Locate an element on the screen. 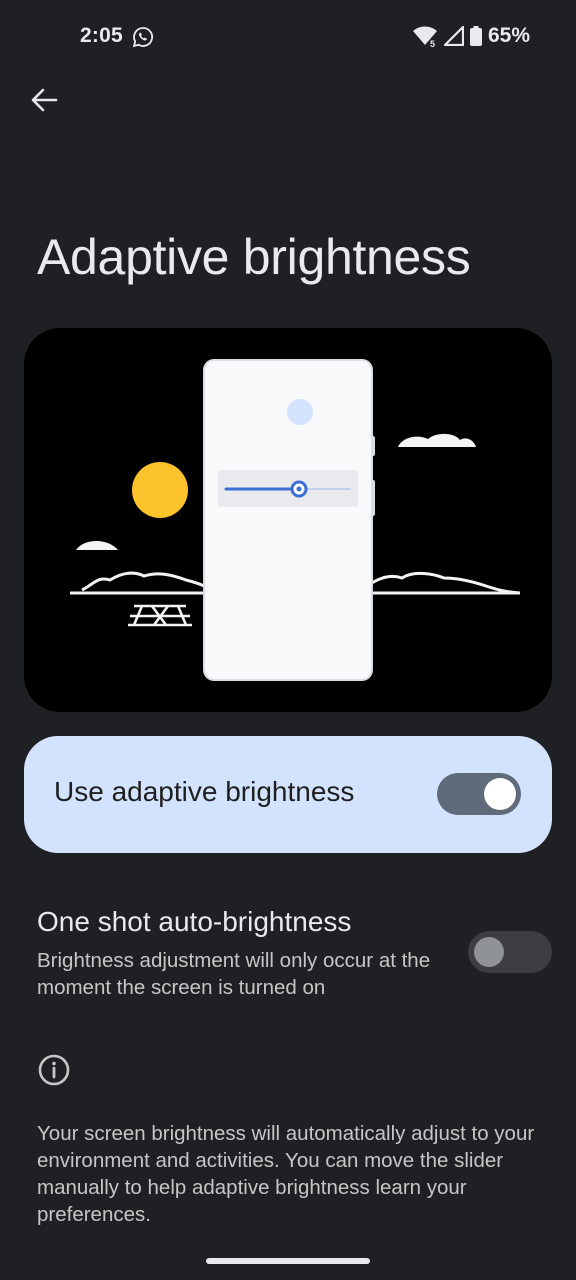 This screenshot has height=1280, width=576. adaptive-brightness-label: Use adaptive brightness is located at coordinates (204, 791).